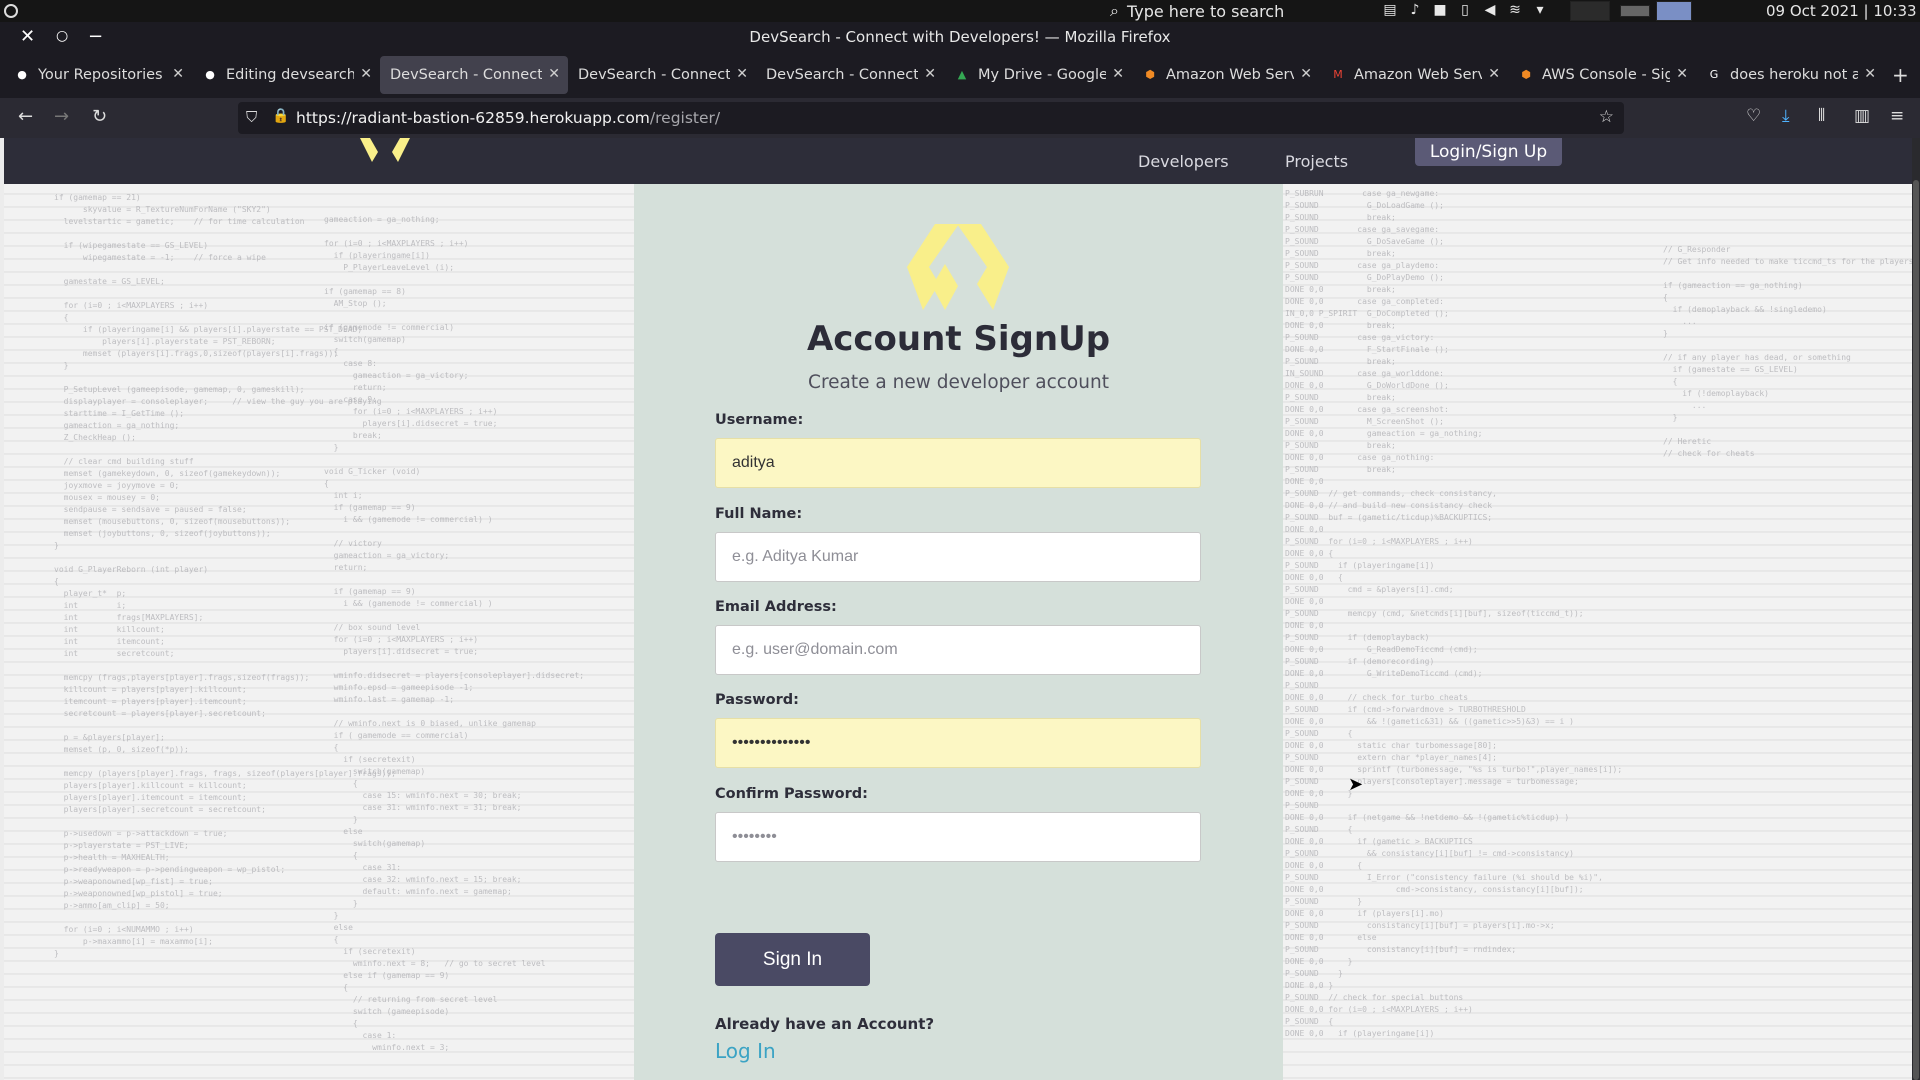 This screenshot has height=1080, width=1920. What do you see at coordinates (1230, 75) in the screenshot?
I see `tab-label: Amazon Web Service` at bounding box center [1230, 75].